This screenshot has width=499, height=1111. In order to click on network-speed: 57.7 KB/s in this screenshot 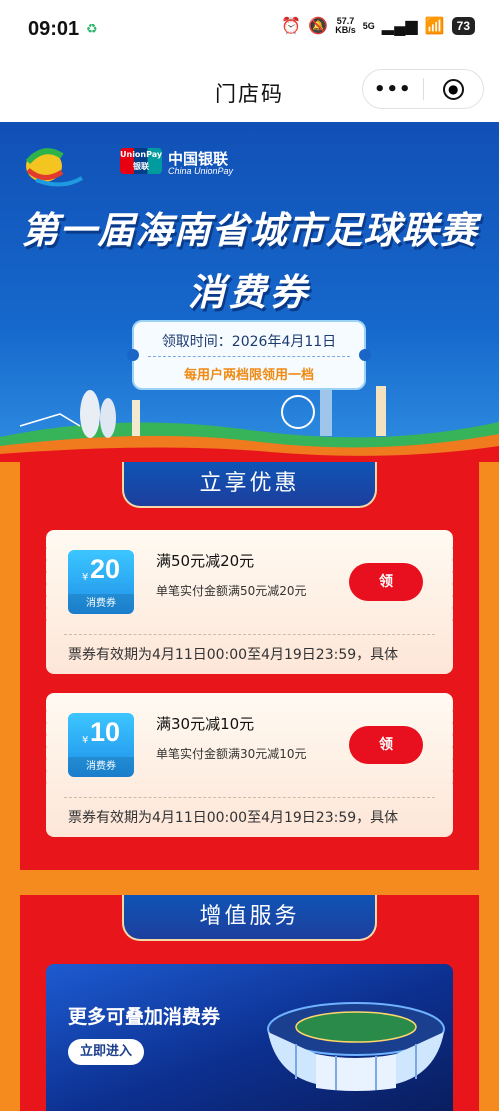, I will do `click(345, 26)`.